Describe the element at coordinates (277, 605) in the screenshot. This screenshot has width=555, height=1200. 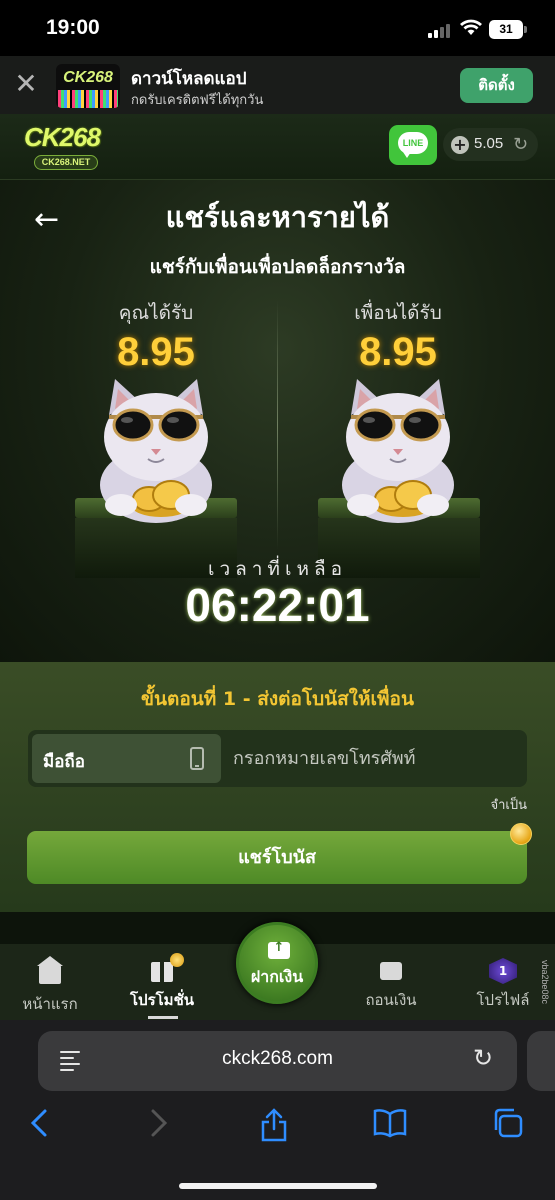
I see `countdown-timer: 06:22:01` at that location.